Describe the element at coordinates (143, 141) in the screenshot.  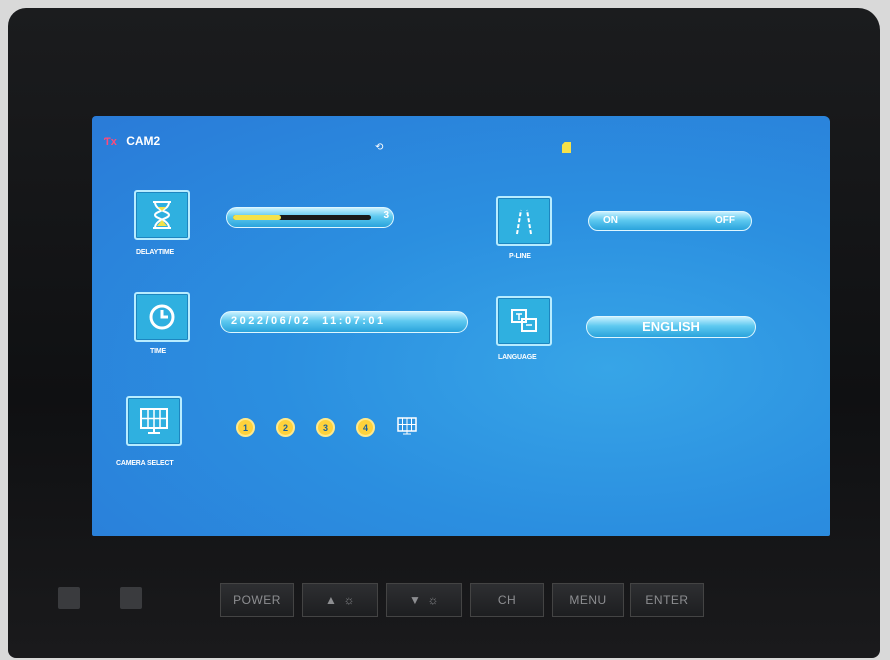
I see `camera-name: CAM2` at that location.